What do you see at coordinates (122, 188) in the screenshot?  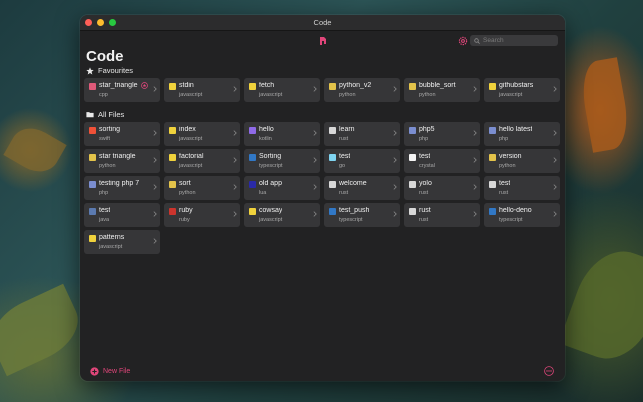 I see `file-card: testing php 7 php` at bounding box center [122, 188].